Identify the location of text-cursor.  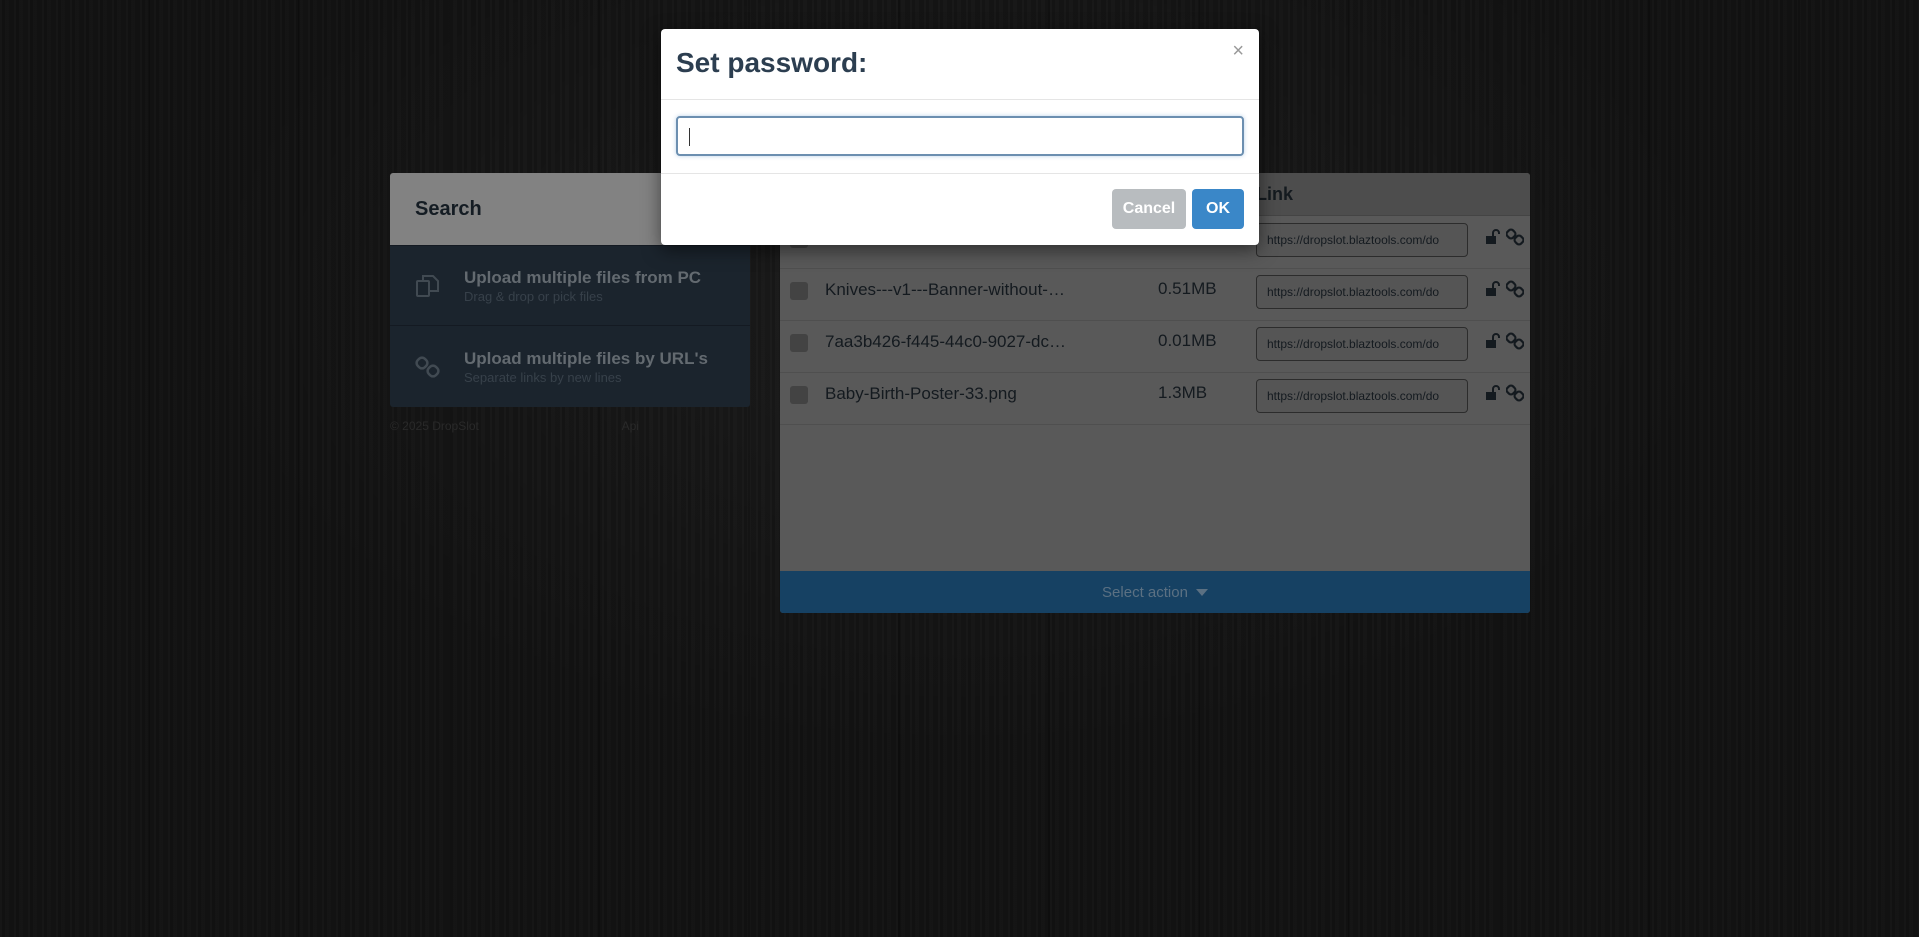
(689, 137).